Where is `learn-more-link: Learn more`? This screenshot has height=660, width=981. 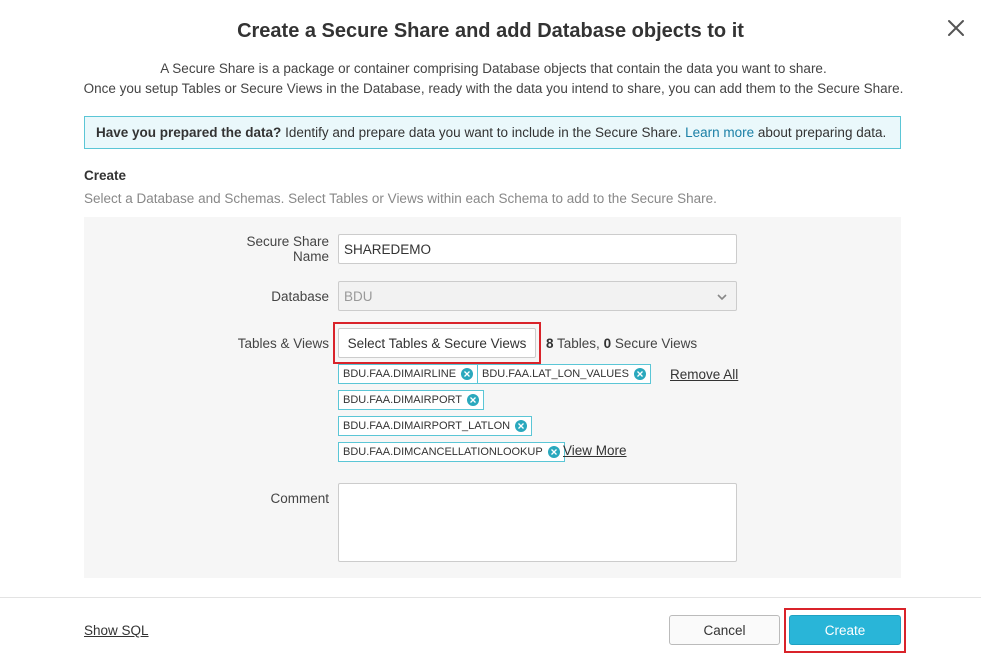
learn-more-link: Learn more is located at coordinates (719, 132).